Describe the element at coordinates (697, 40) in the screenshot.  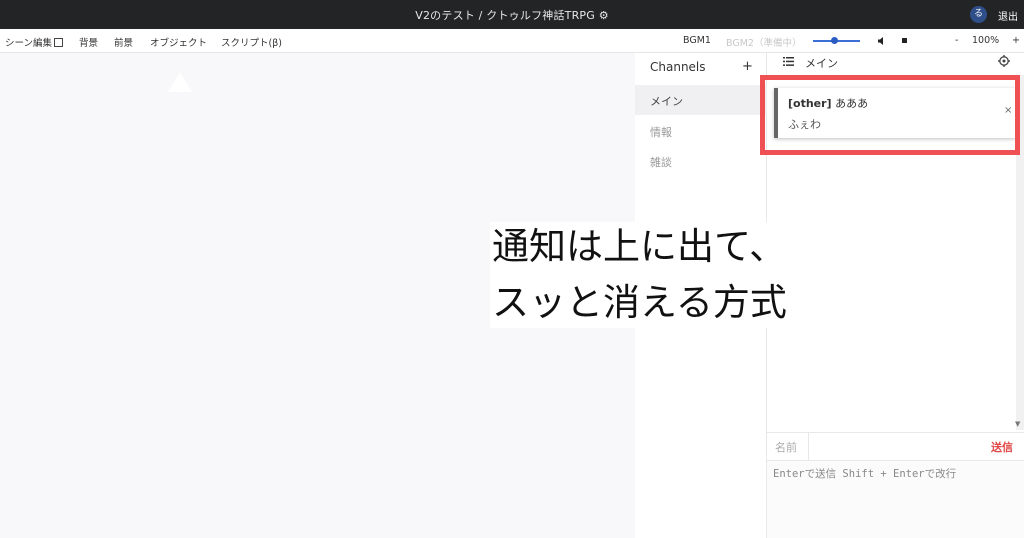
I see `bgm1-button: BGM1` at that location.